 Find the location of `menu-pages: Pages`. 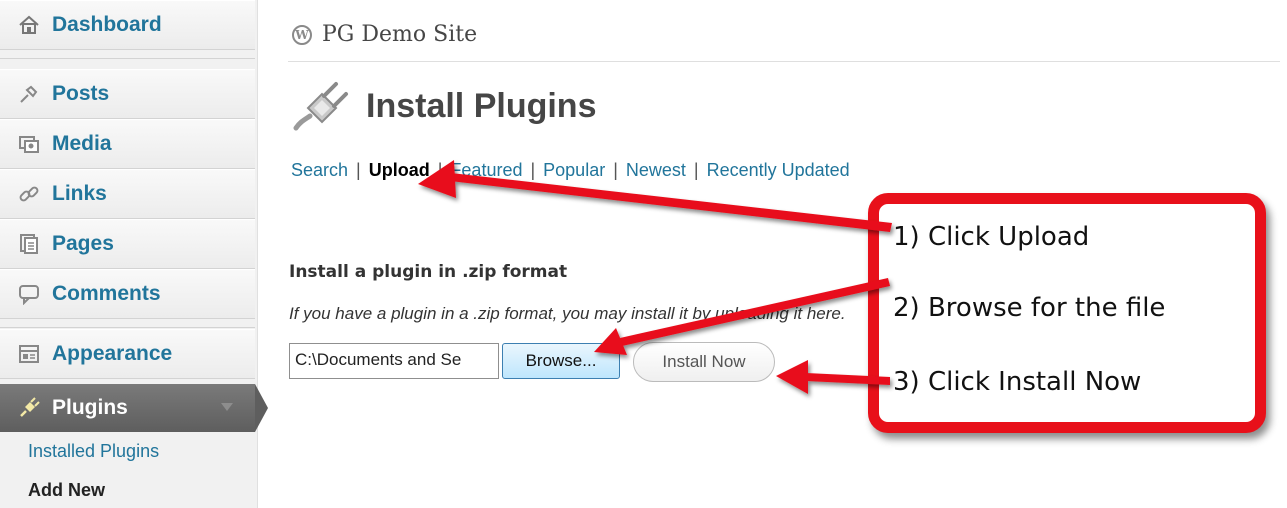

menu-pages: Pages is located at coordinates (127, 244).